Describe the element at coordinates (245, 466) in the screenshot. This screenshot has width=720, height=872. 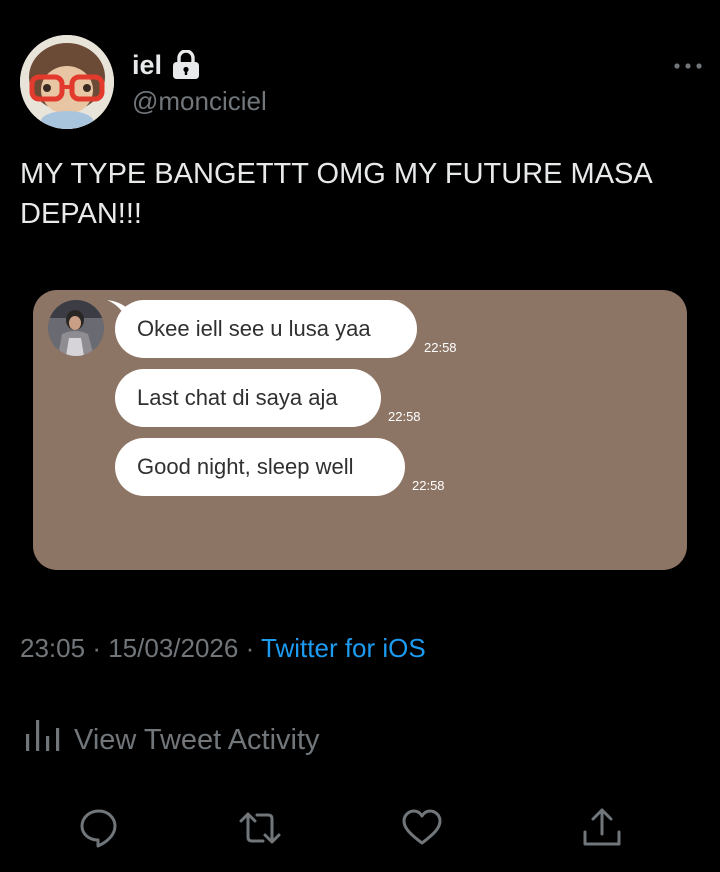
I see `chat-message-text: Good night, sleep well` at that location.